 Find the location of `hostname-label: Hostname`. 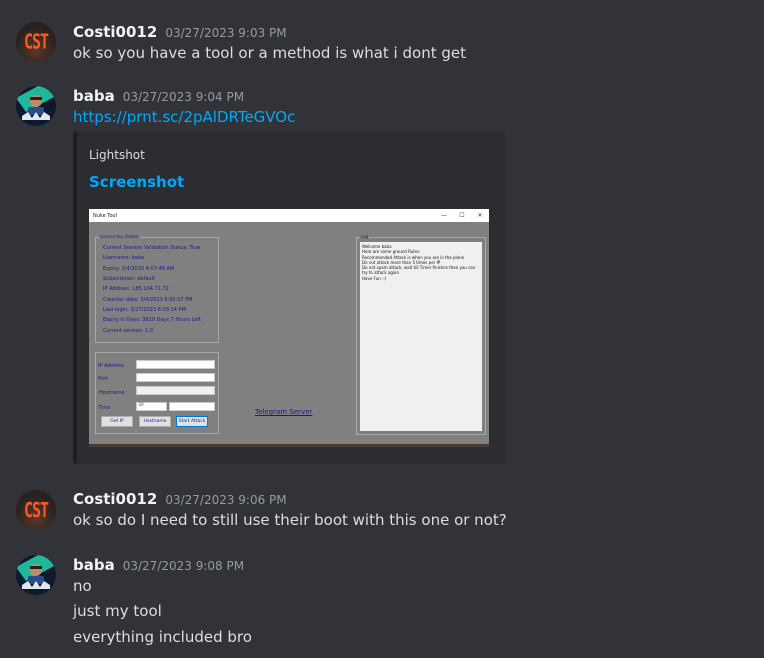

hostname-label: Hostname is located at coordinates (112, 393).